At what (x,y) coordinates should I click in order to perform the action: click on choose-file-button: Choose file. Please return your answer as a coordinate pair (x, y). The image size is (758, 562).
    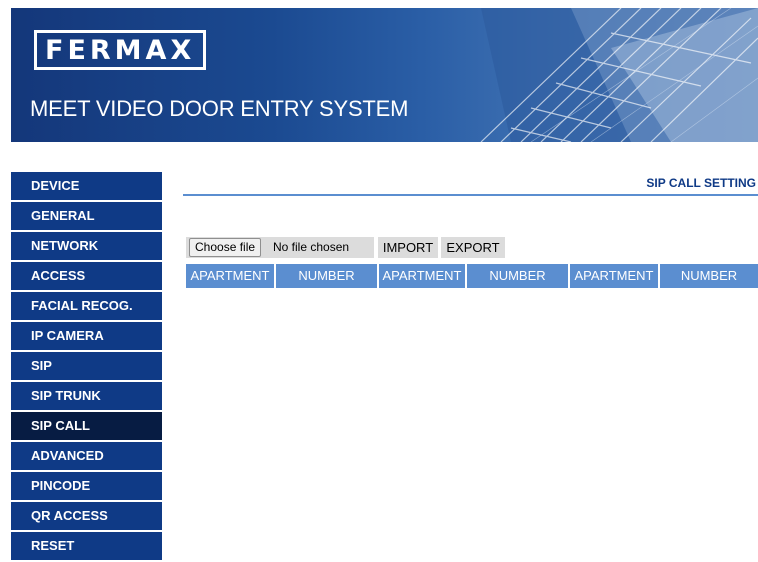
    Looking at the image, I should click on (225, 247).